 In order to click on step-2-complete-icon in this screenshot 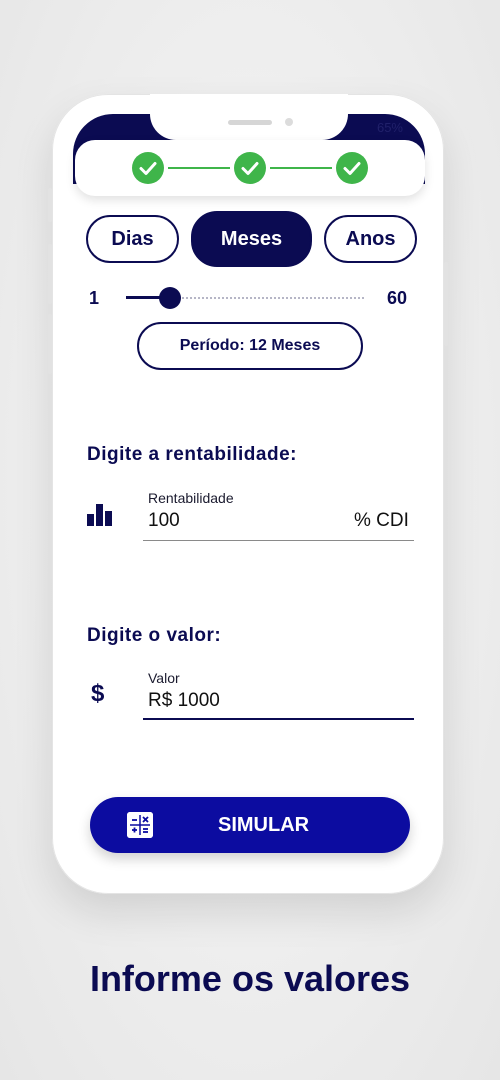, I will do `click(250, 168)`.